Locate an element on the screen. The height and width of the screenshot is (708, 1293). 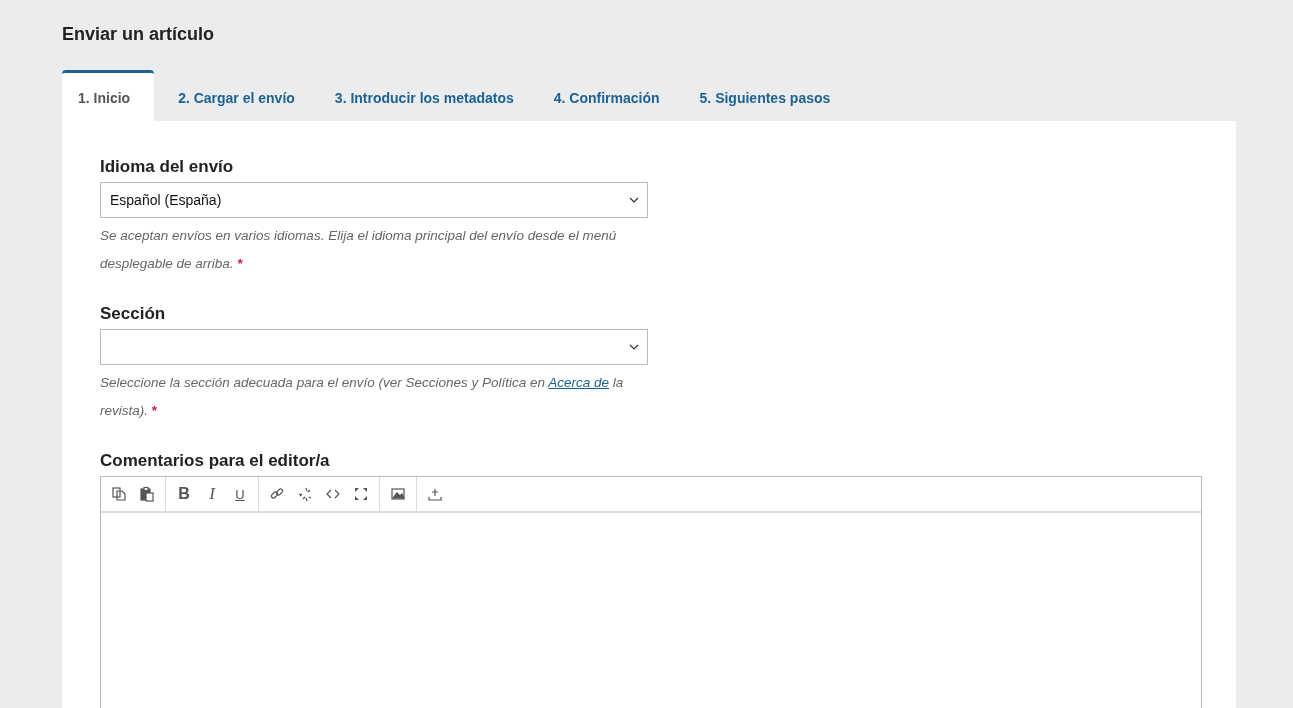
field-label: Comentarios para el editor/a is located at coordinates (215, 461).